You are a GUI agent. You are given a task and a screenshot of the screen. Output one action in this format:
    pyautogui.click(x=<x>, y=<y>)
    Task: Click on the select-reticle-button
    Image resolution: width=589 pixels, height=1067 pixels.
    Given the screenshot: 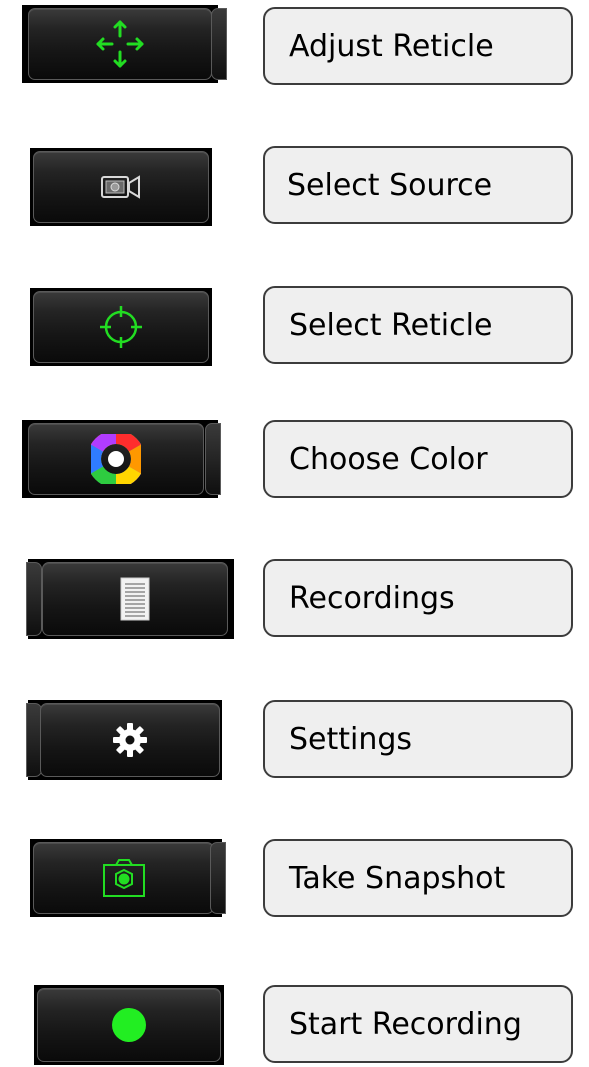 What is the action you would take?
    pyautogui.click(x=121, y=327)
    